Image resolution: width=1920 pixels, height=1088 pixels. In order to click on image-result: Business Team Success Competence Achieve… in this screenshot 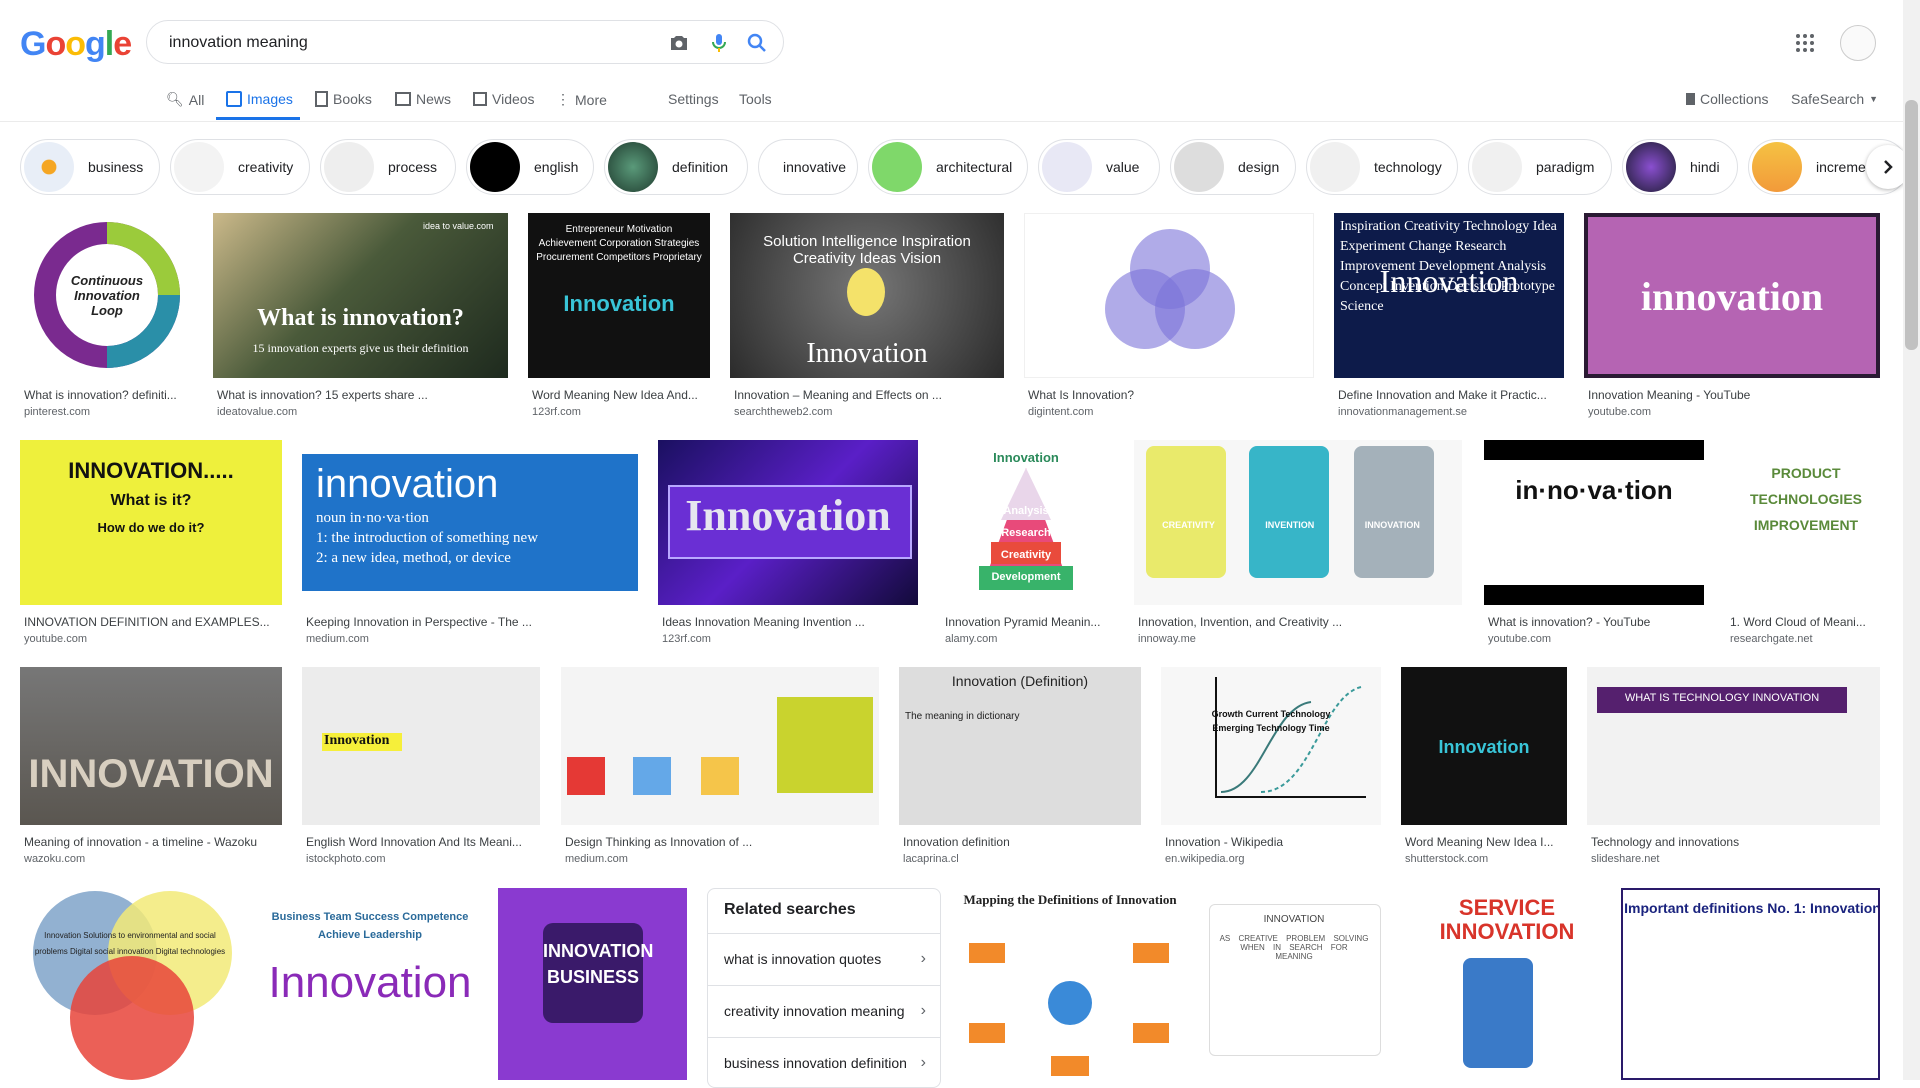, I will do `click(370, 984)`.